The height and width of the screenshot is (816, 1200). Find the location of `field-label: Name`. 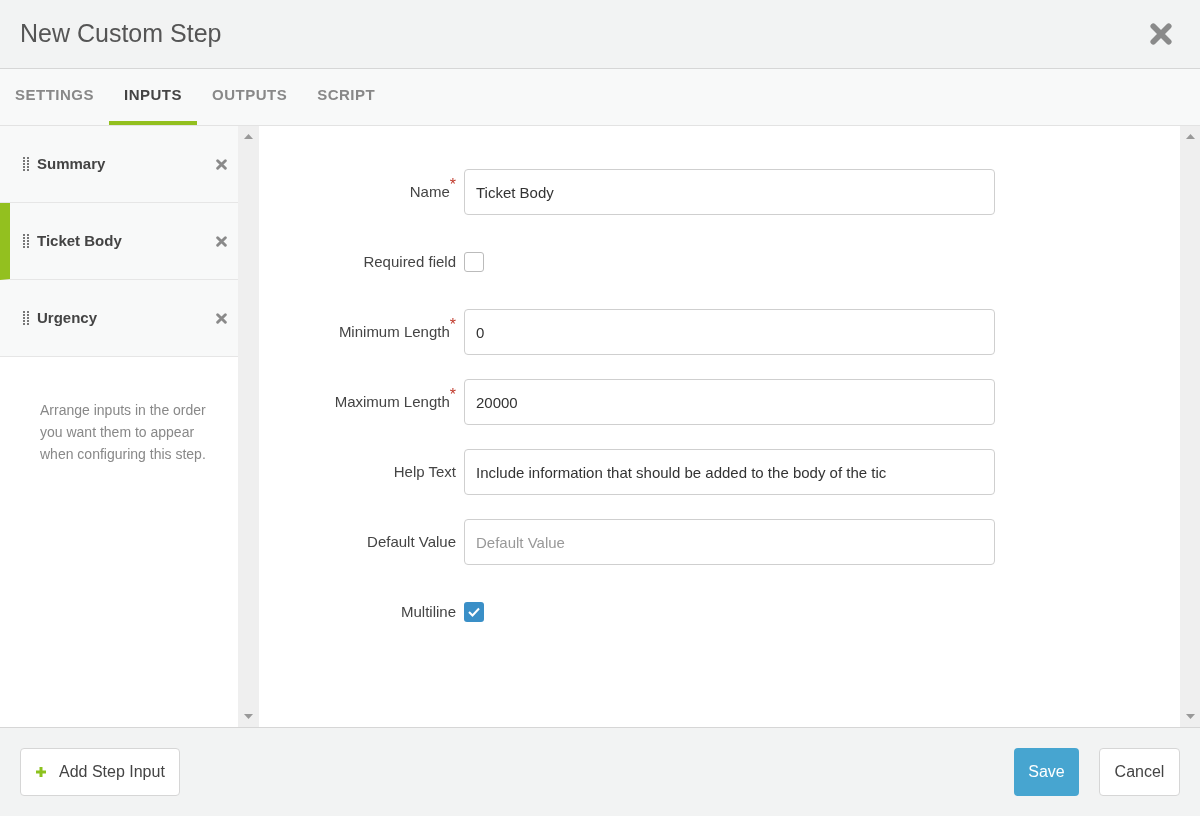

field-label: Name is located at coordinates (429, 191).